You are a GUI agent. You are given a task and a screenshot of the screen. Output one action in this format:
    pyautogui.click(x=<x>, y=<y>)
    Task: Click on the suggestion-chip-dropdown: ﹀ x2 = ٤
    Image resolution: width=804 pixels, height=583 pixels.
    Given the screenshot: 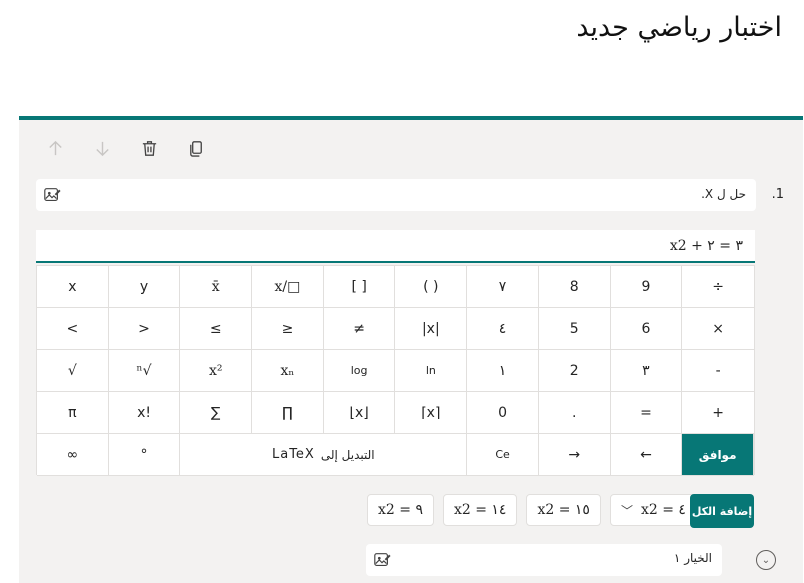 What is the action you would take?
    pyautogui.click(x=653, y=510)
    